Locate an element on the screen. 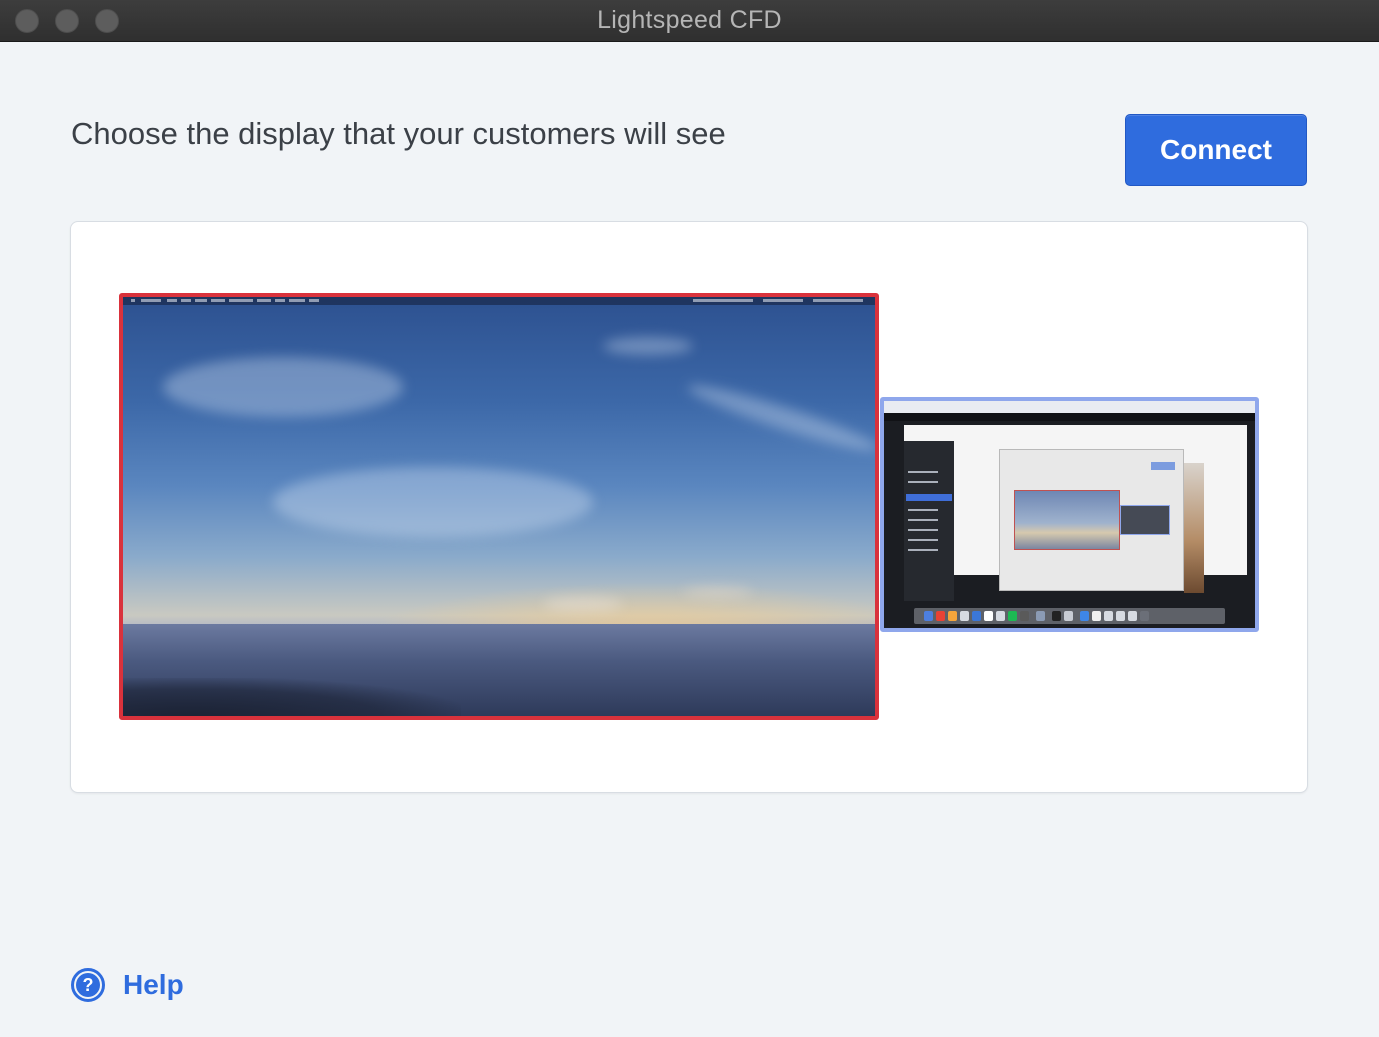  display-option-secondary is located at coordinates (1069, 514).